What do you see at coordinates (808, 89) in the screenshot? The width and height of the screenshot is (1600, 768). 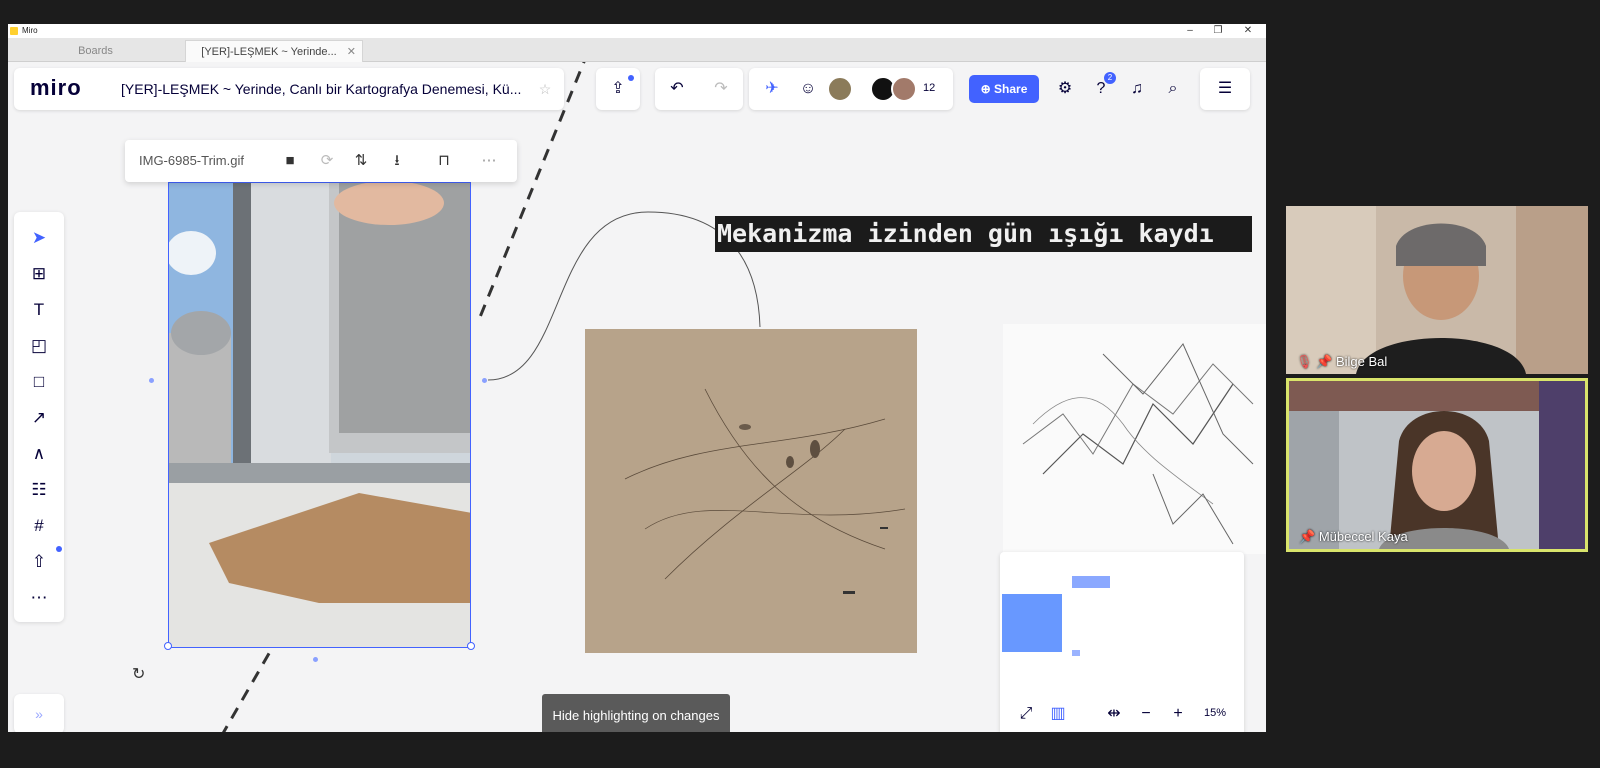 I see `invite-icon: ☺` at bounding box center [808, 89].